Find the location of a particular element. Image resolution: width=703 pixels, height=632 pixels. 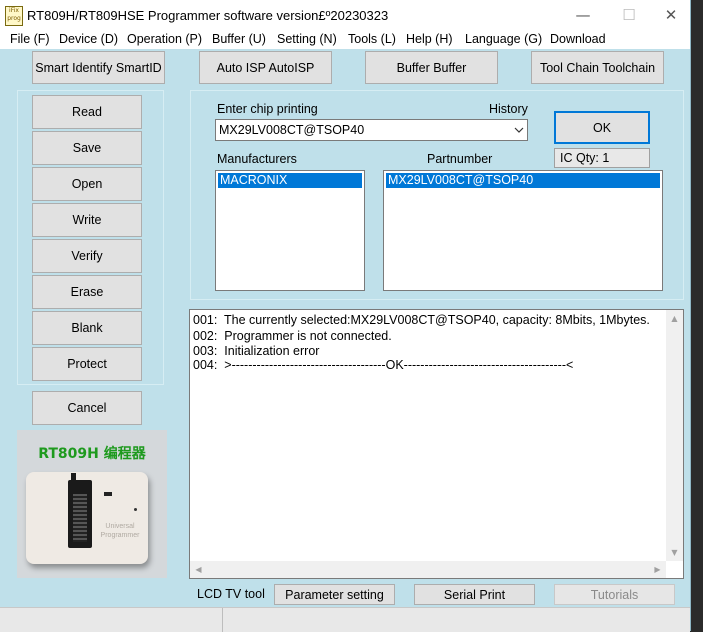

close-icon: ✕ is located at coordinates (671, 15).